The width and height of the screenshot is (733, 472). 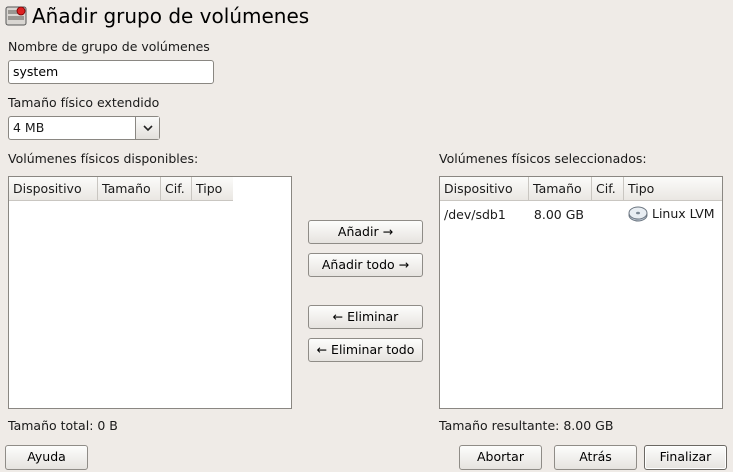 What do you see at coordinates (109, 46) in the screenshot?
I see `group-name-label: Nombre de grupo de volúmenes` at bounding box center [109, 46].